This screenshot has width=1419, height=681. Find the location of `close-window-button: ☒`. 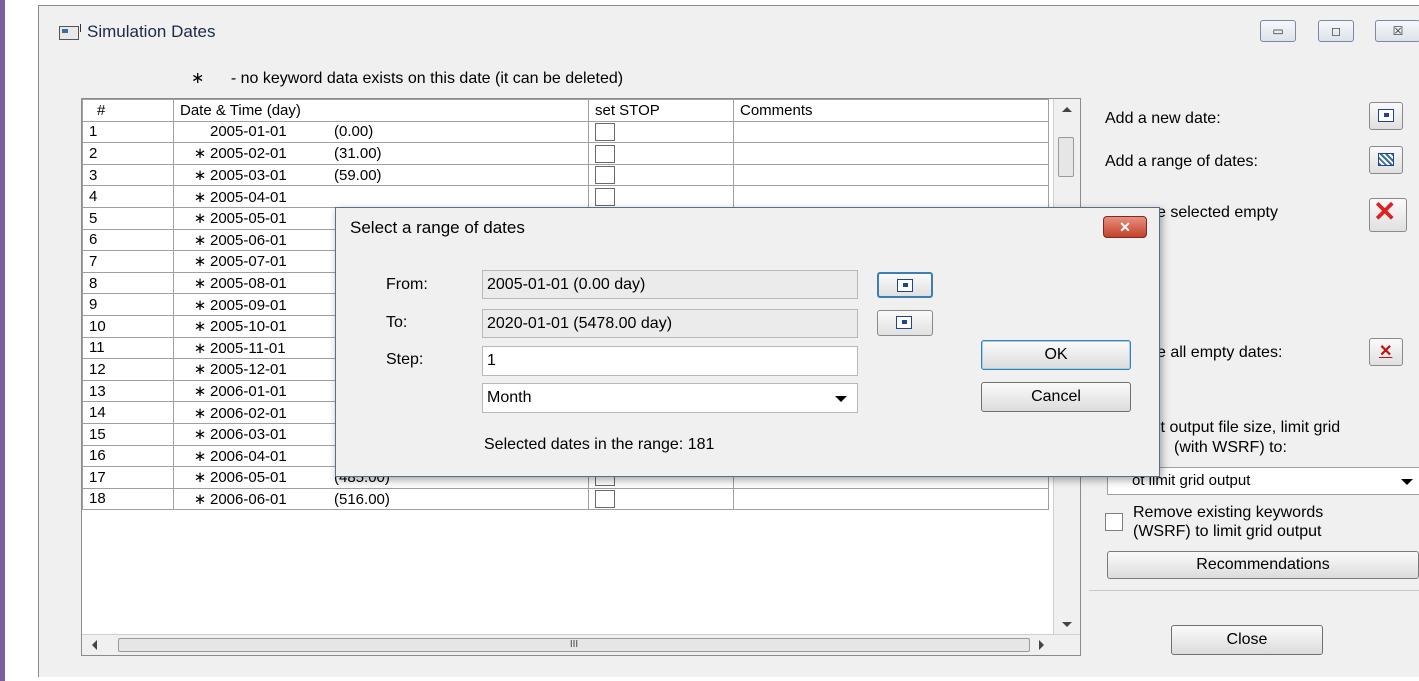

close-window-button: ☒ is located at coordinates (1397, 31).